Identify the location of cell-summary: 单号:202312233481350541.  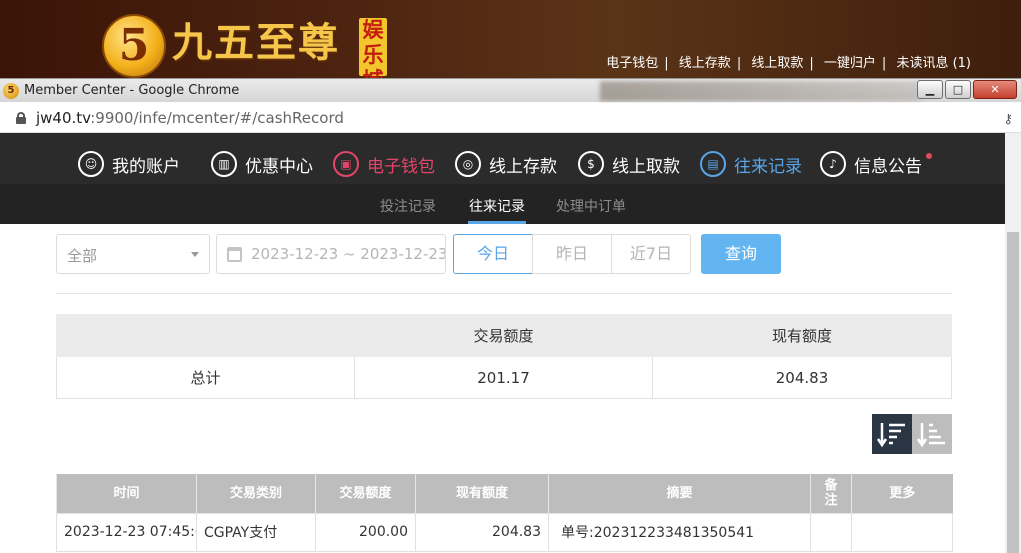
(679, 532).